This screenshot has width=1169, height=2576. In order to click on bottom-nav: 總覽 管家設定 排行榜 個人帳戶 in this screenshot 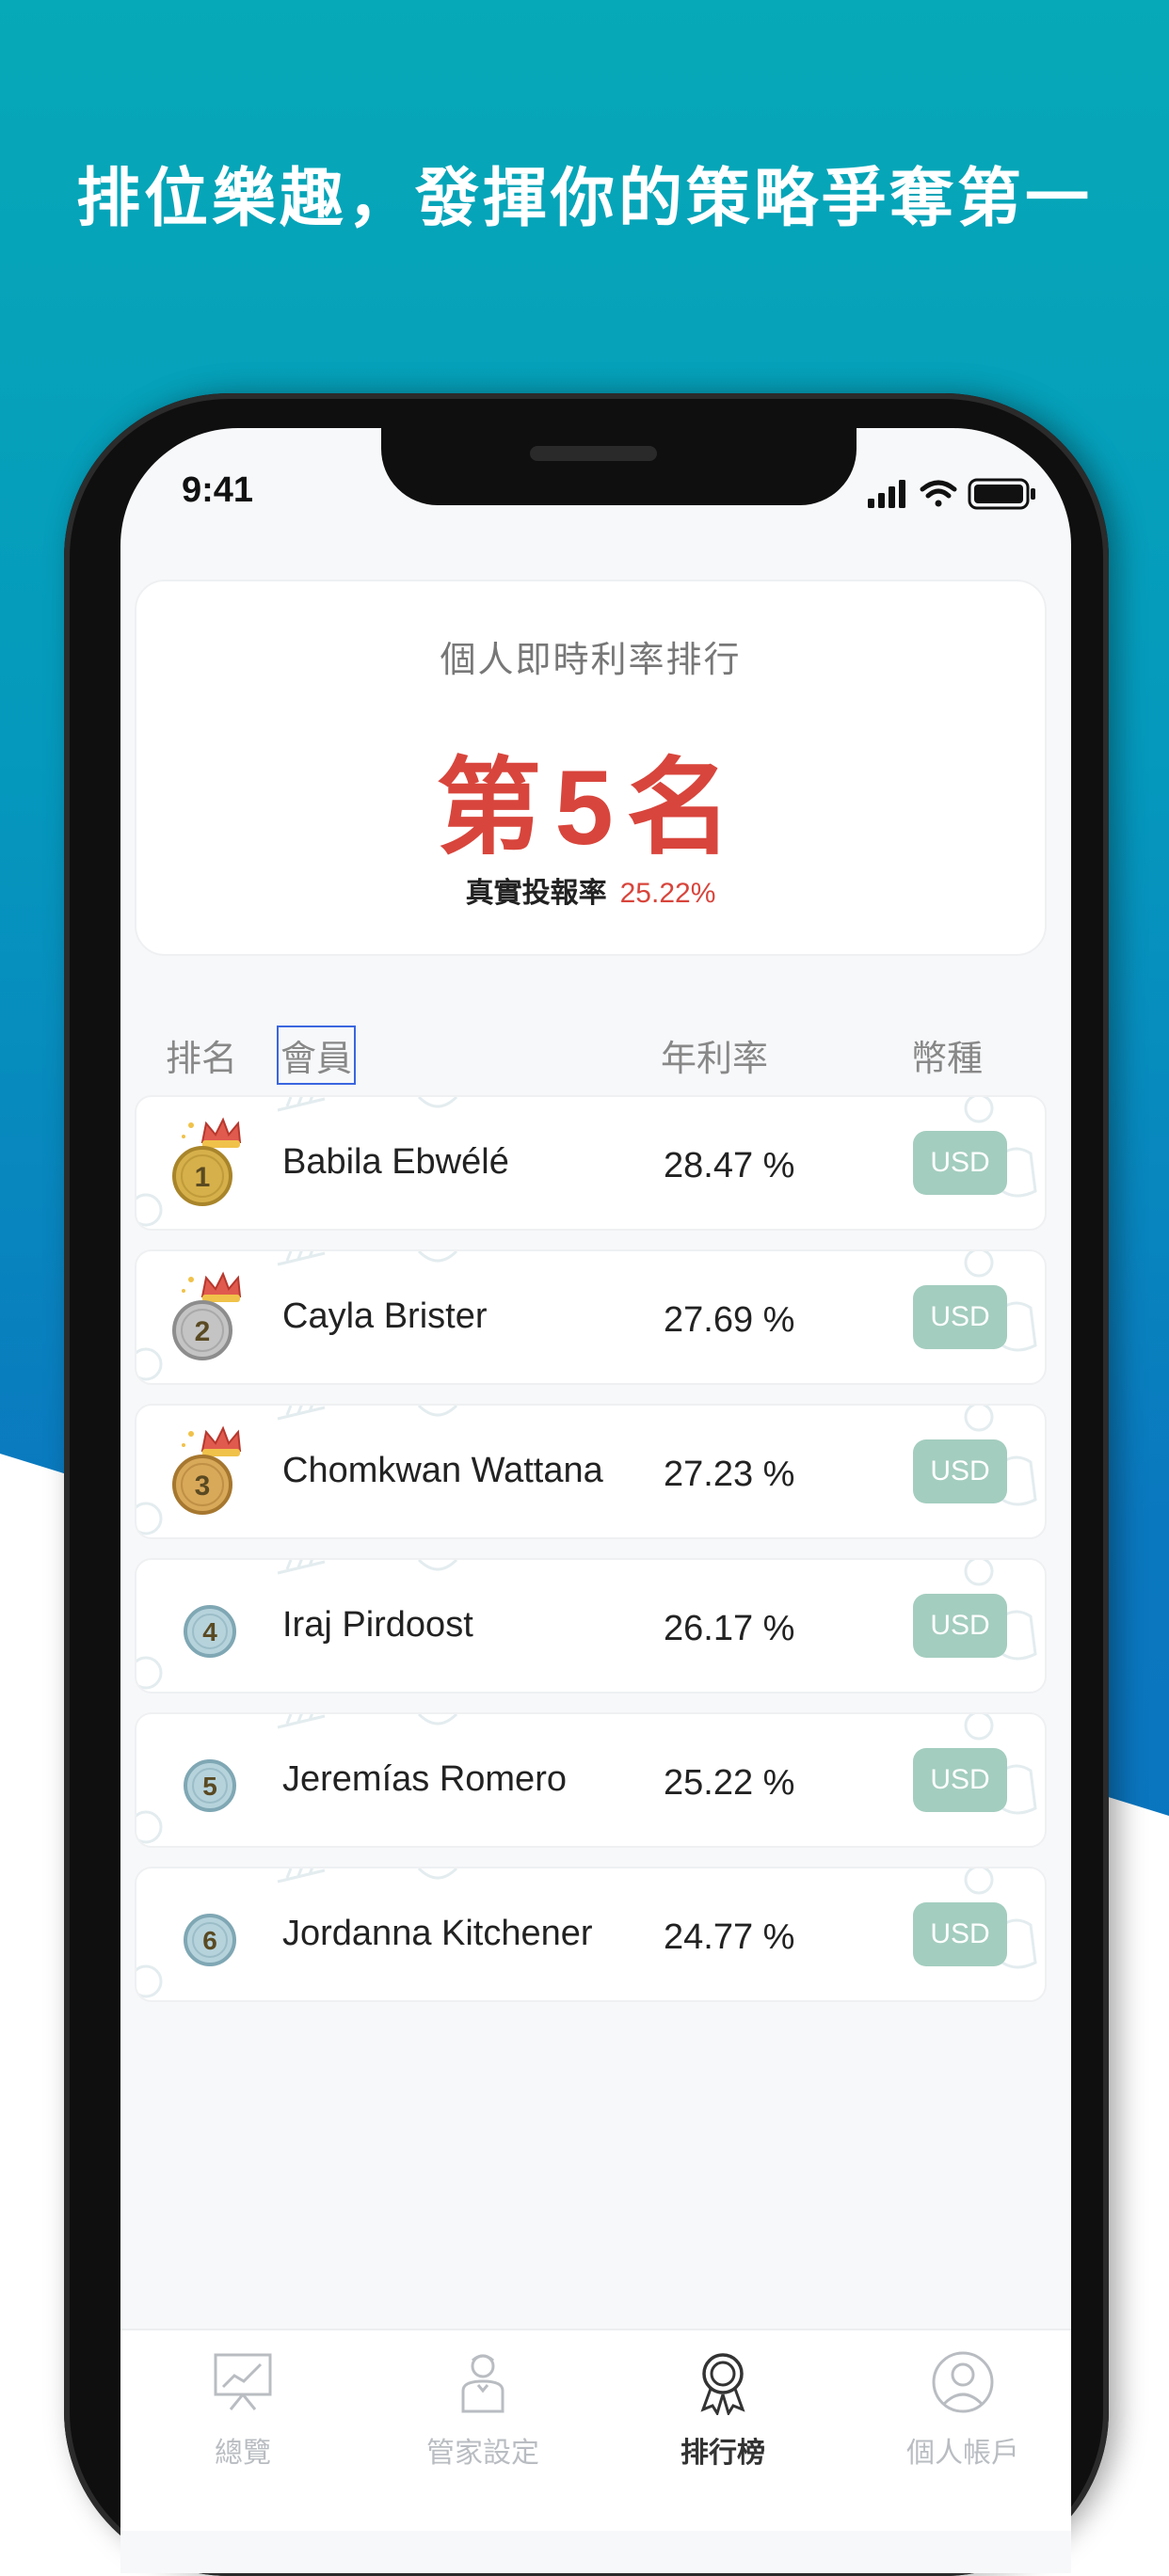, I will do `click(595, 2430)`.